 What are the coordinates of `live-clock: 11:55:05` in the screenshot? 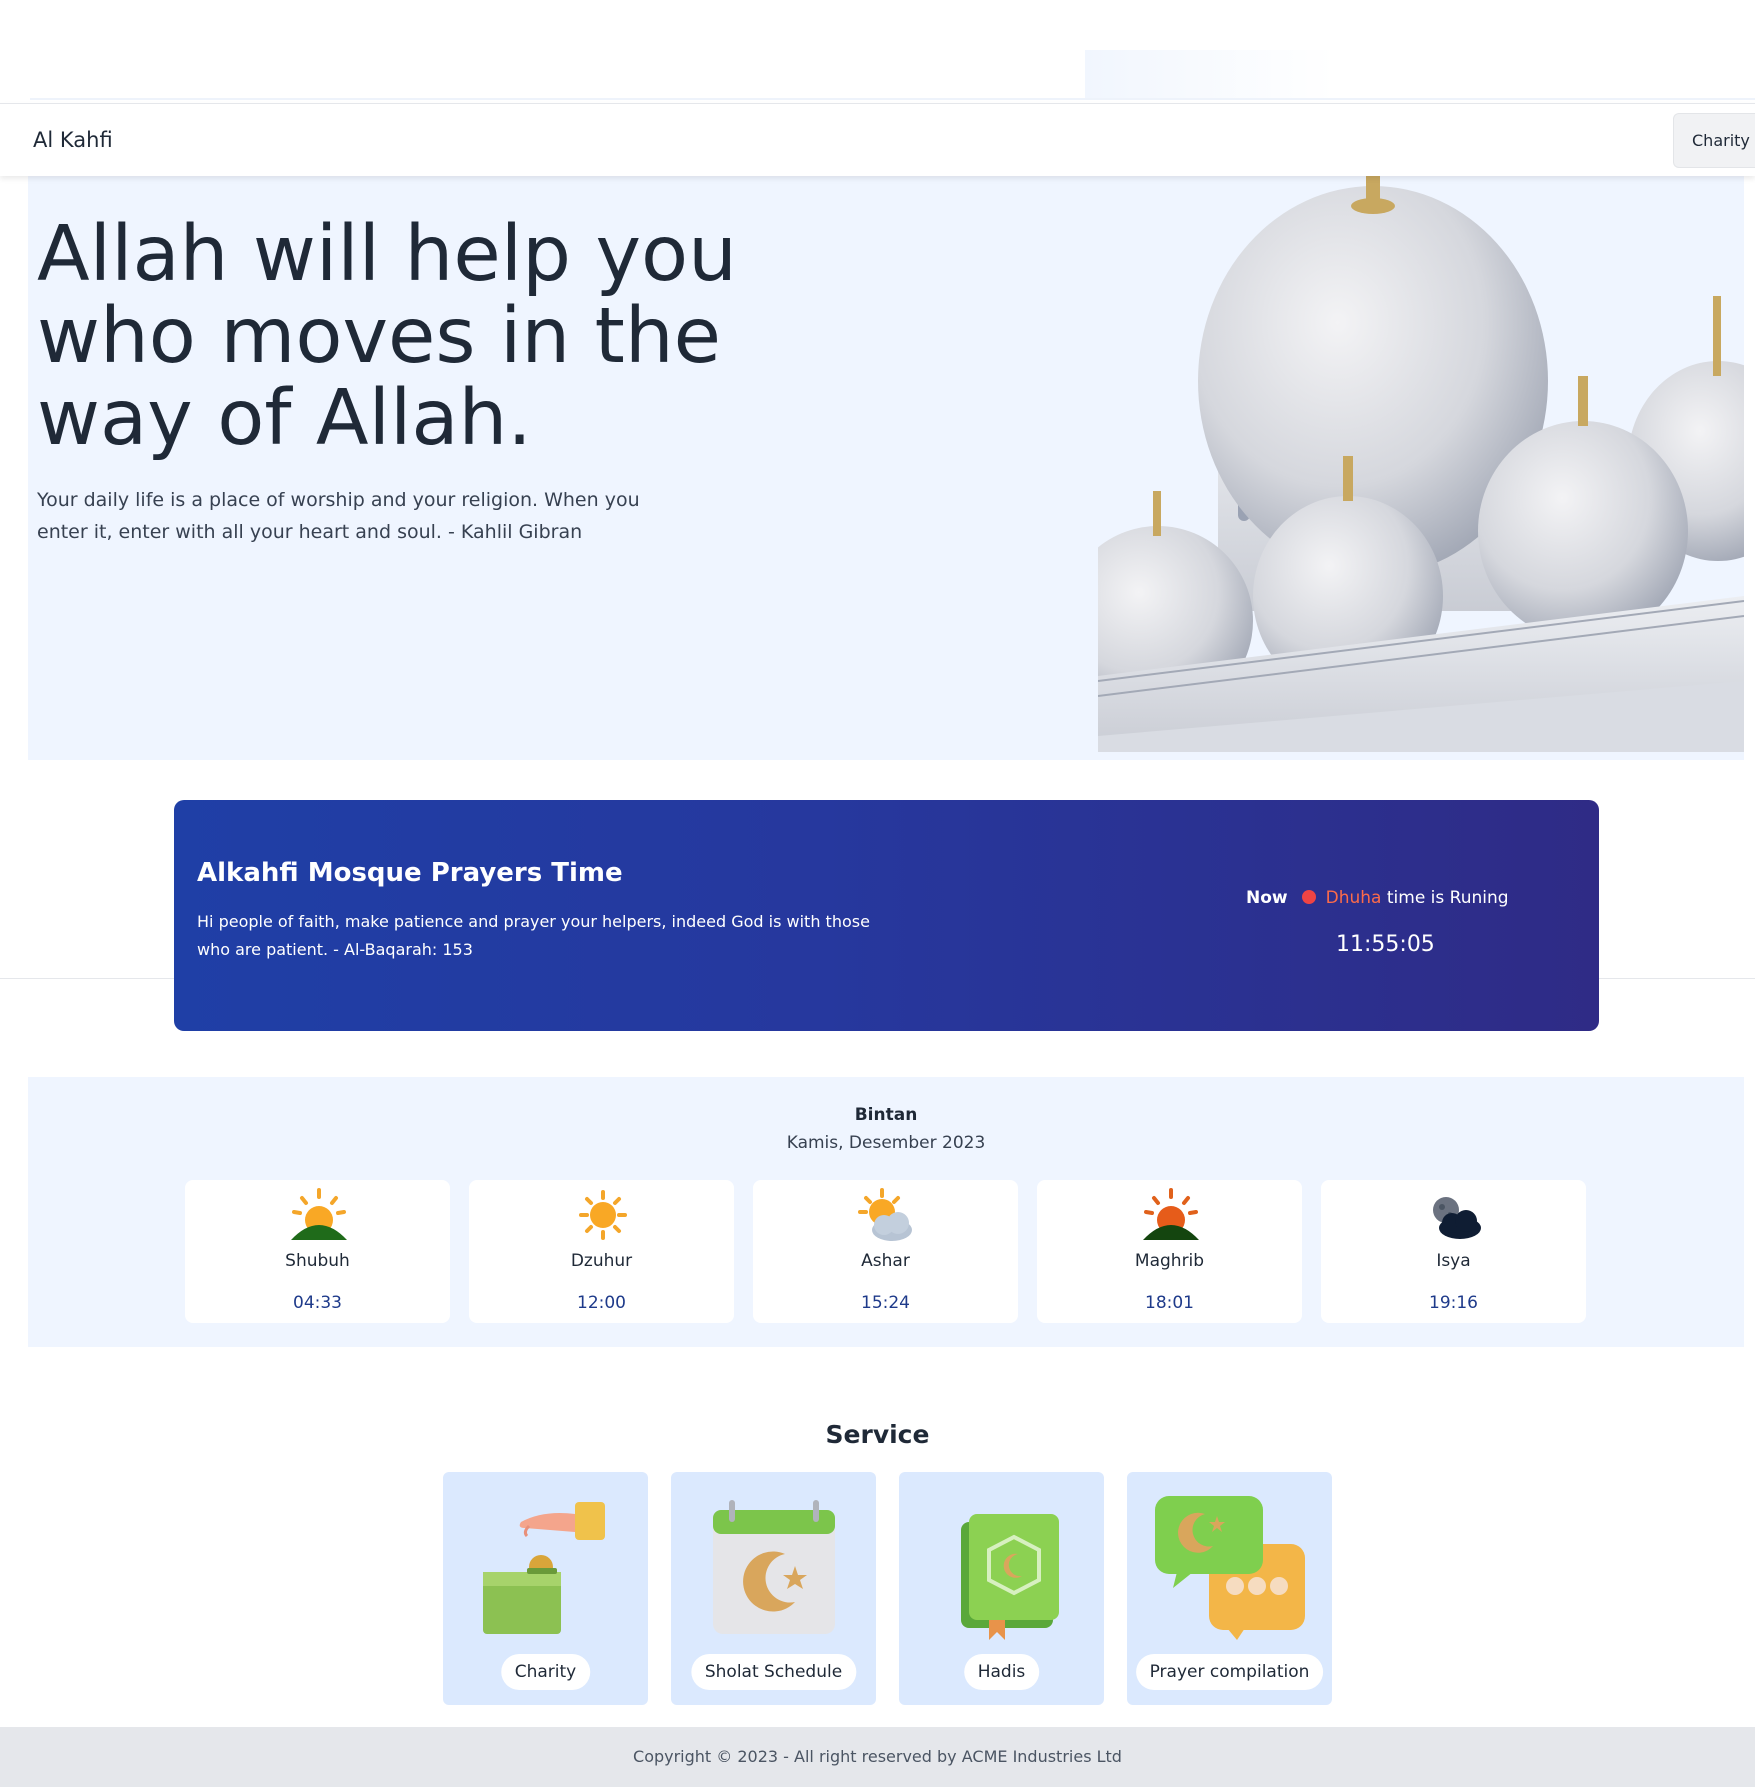 It's located at (1385, 944).